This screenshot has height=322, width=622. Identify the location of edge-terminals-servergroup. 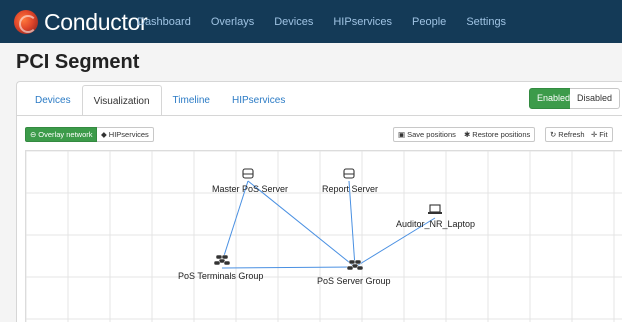
(288, 267).